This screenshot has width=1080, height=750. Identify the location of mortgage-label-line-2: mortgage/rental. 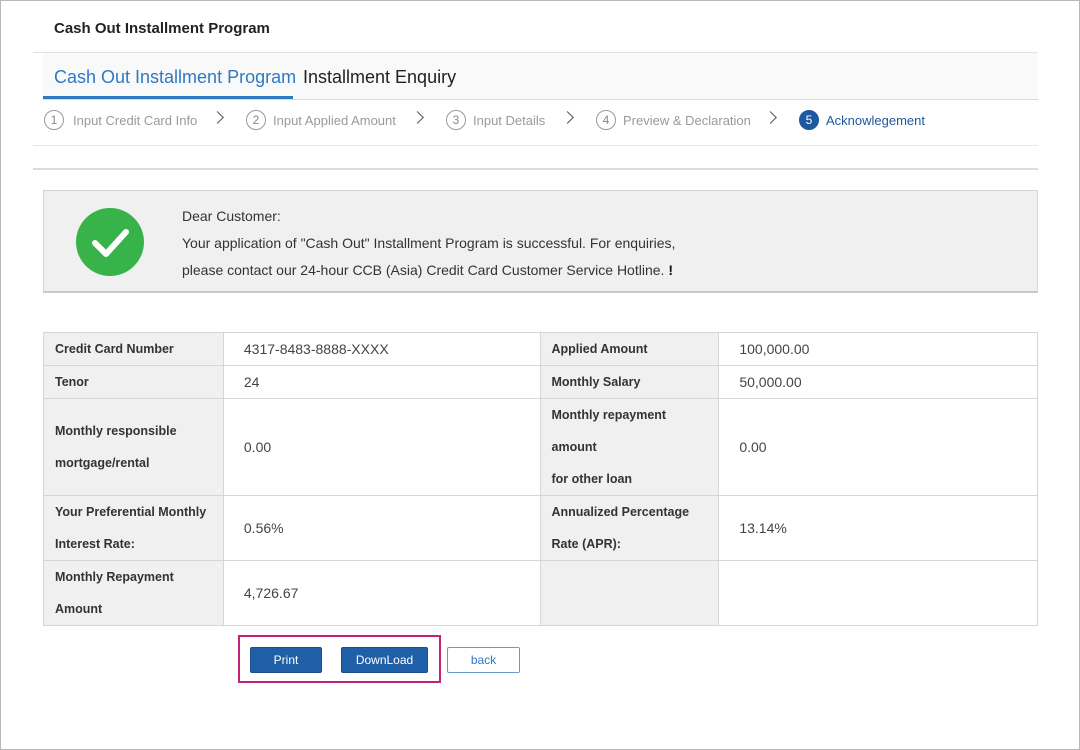
(102, 463).